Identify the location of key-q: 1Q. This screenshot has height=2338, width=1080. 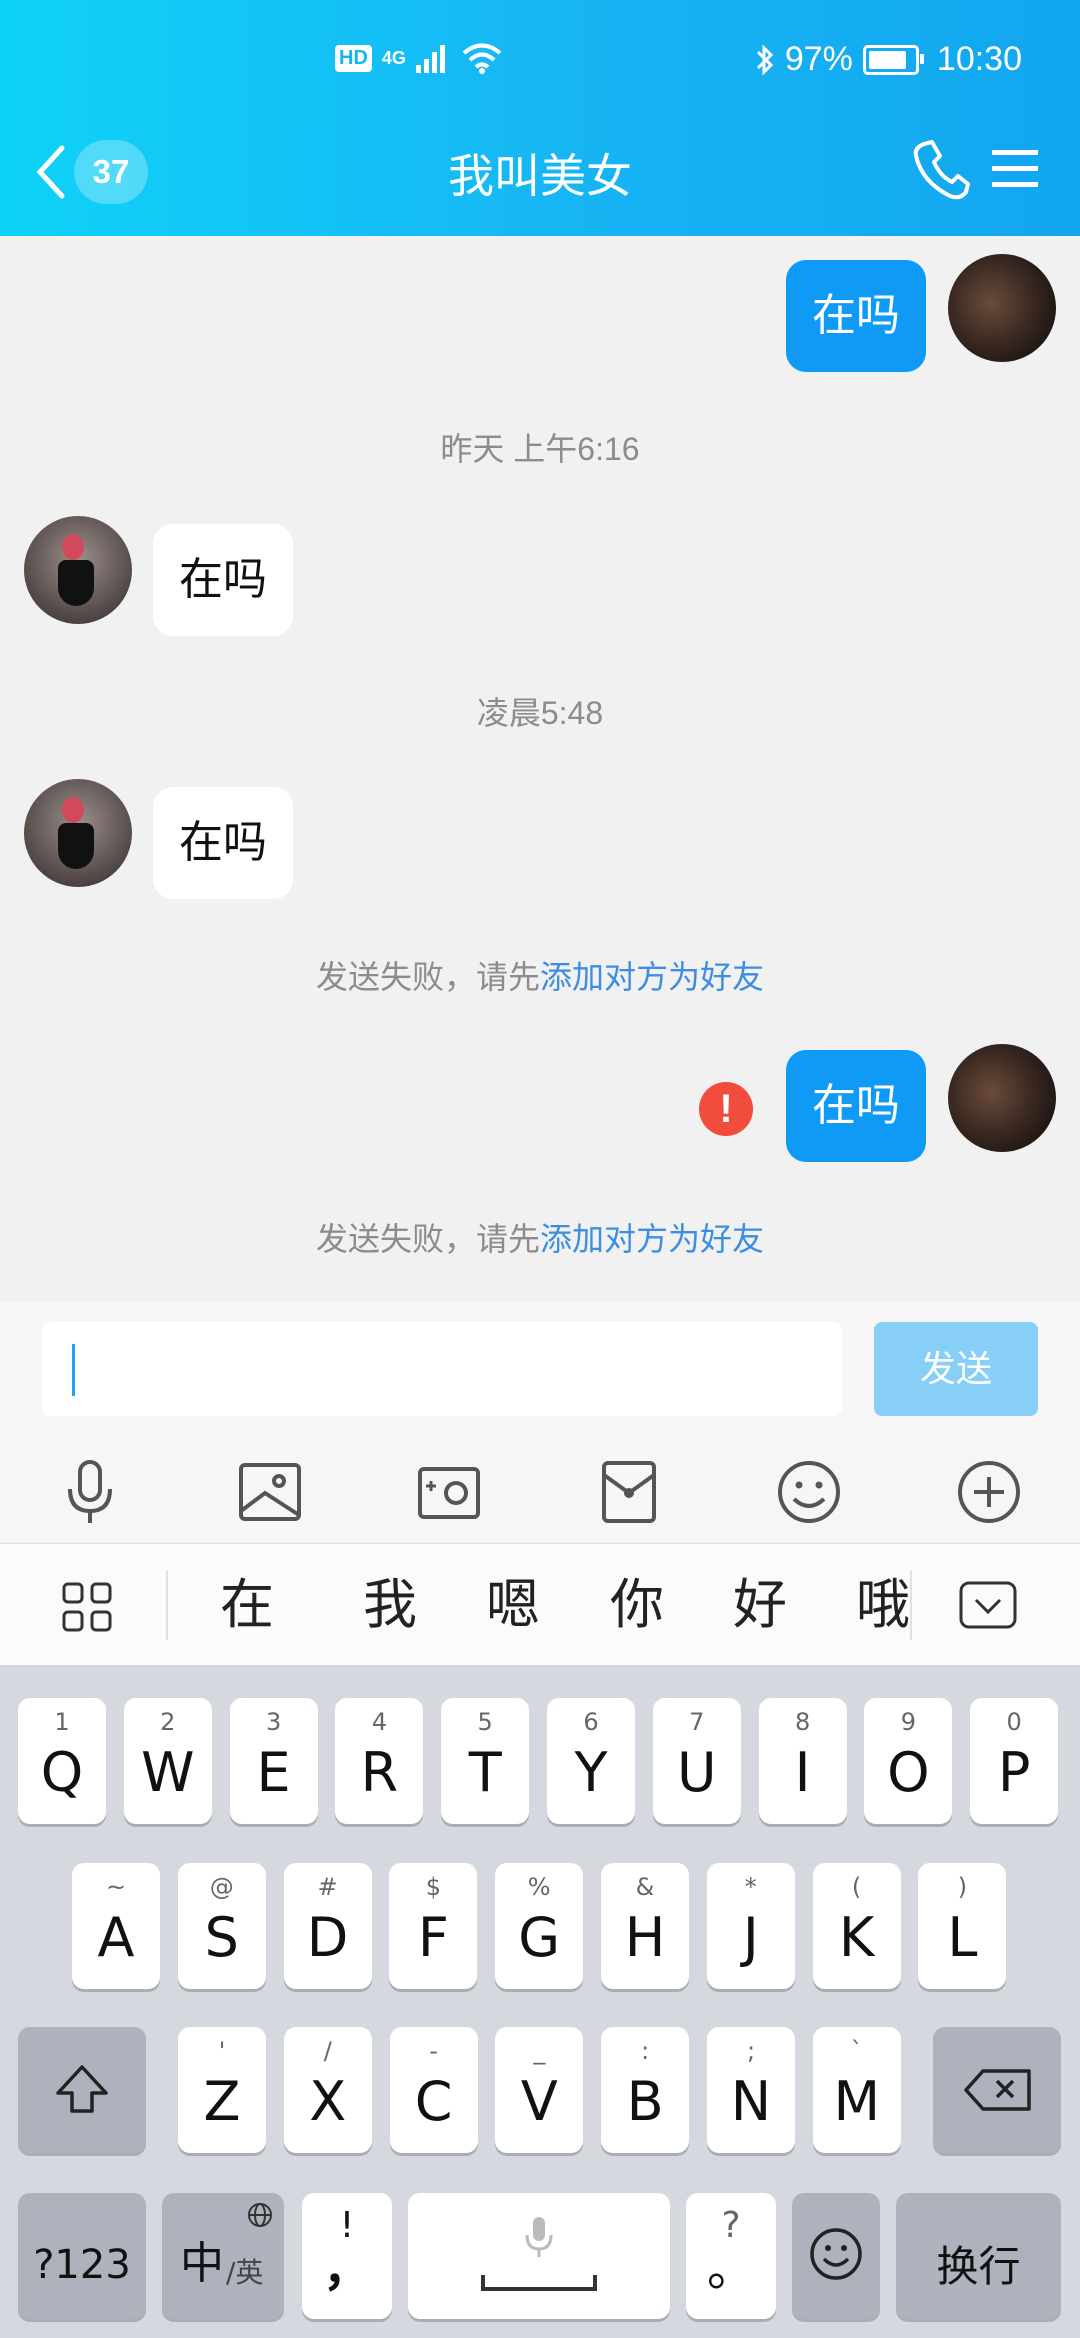
(62, 1761).